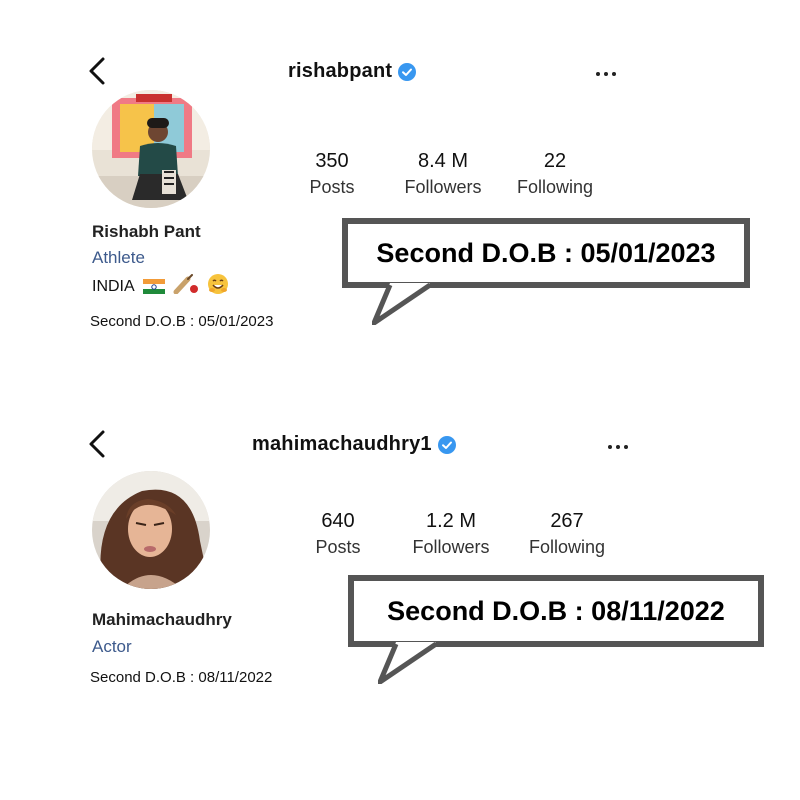 This screenshot has height=800, width=800. Describe the element at coordinates (182, 321) in the screenshot. I see `second-dob-line: Second D.O.B : 05/01/2023` at that location.